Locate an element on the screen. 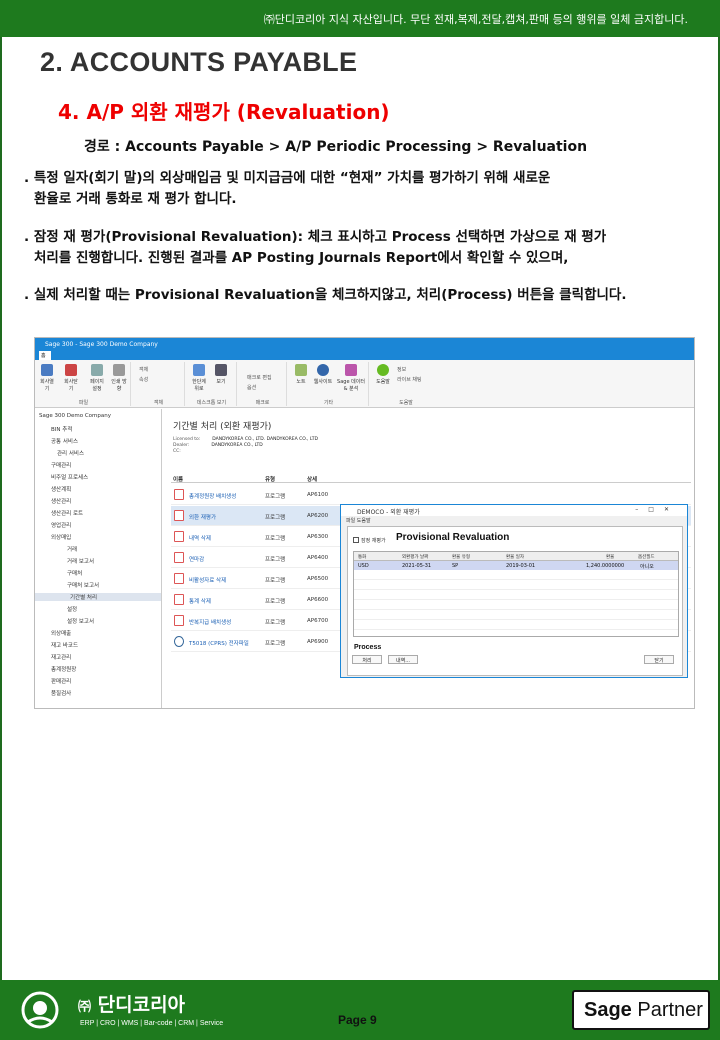 This screenshot has height=1040, width=720. process-button: 처리 is located at coordinates (367, 659).